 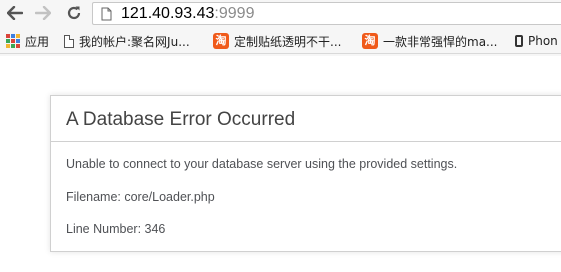 I want to click on error-title: A Database Error Occurred, so click(x=181, y=119).